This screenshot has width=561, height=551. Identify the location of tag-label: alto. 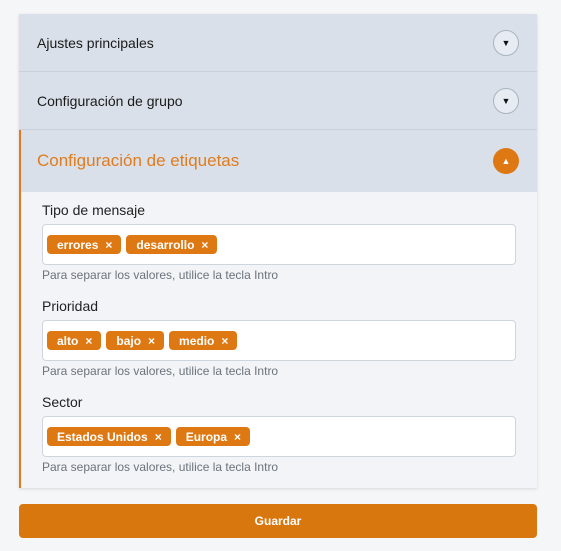
(68, 340).